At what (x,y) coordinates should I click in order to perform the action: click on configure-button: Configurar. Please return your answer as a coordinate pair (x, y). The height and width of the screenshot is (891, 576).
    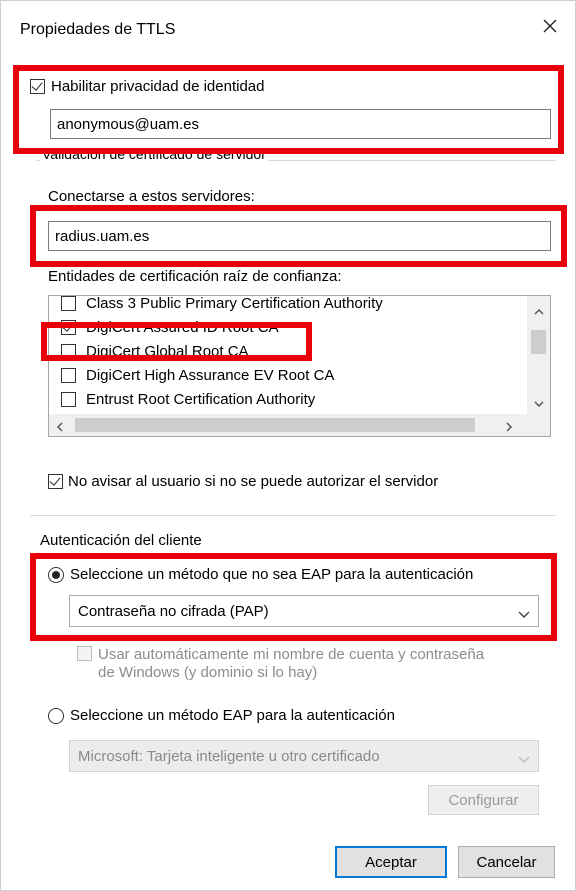
    Looking at the image, I should click on (483, 800).